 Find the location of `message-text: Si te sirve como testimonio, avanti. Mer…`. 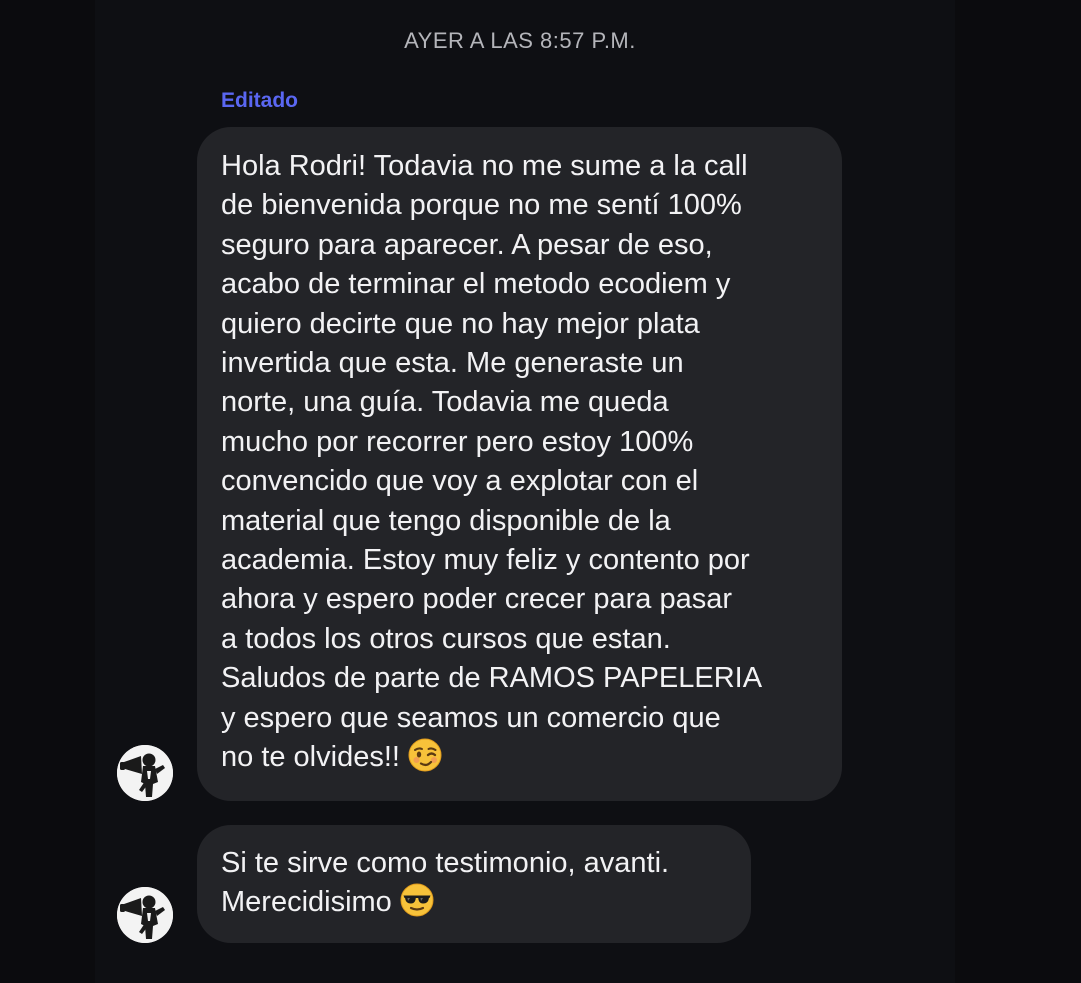

message-text: Si te sirve como testimonio, avanti. Mer… is located at coordinates (445, 883).